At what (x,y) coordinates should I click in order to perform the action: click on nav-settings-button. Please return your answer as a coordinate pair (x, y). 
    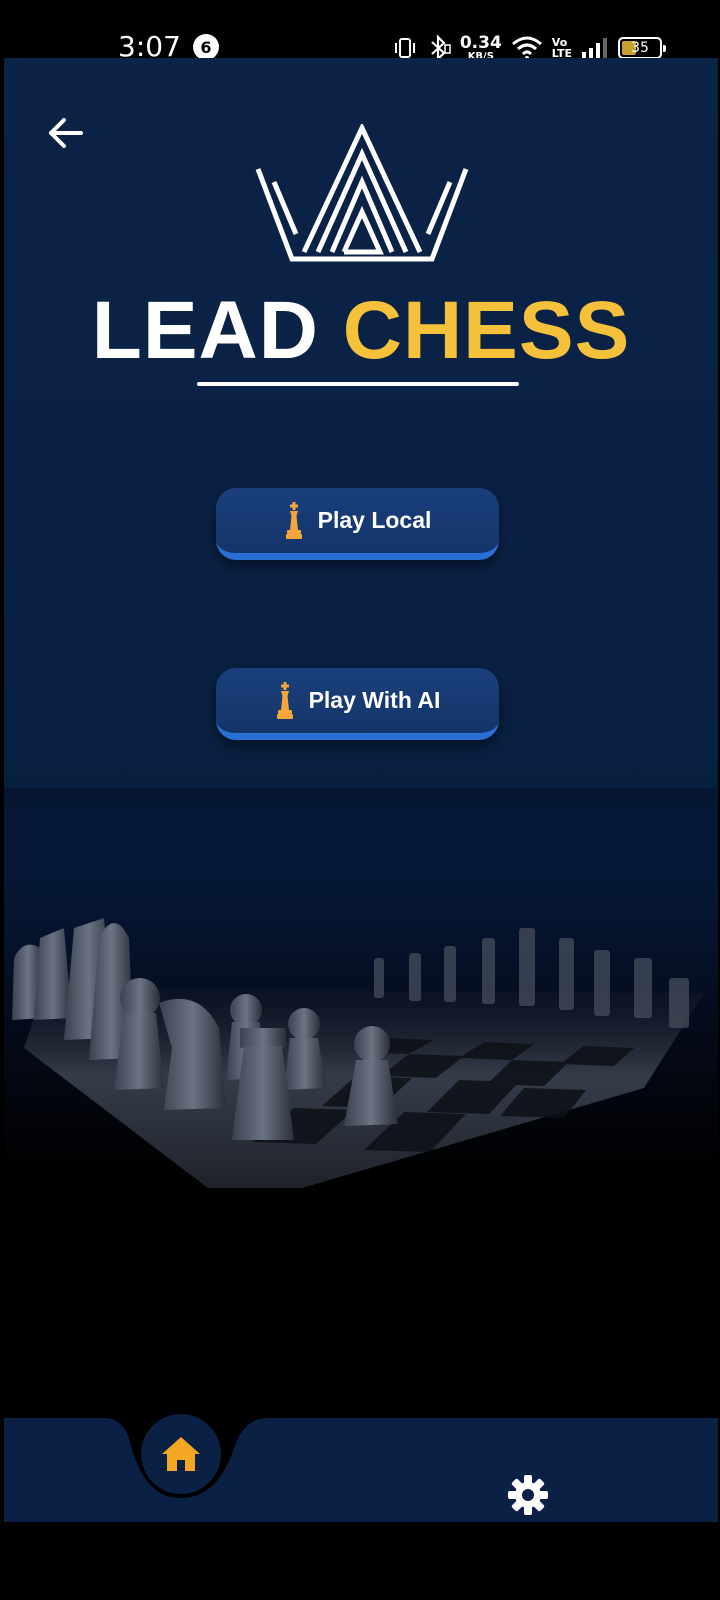
    Looking at the image, I should click on (528, 1495).